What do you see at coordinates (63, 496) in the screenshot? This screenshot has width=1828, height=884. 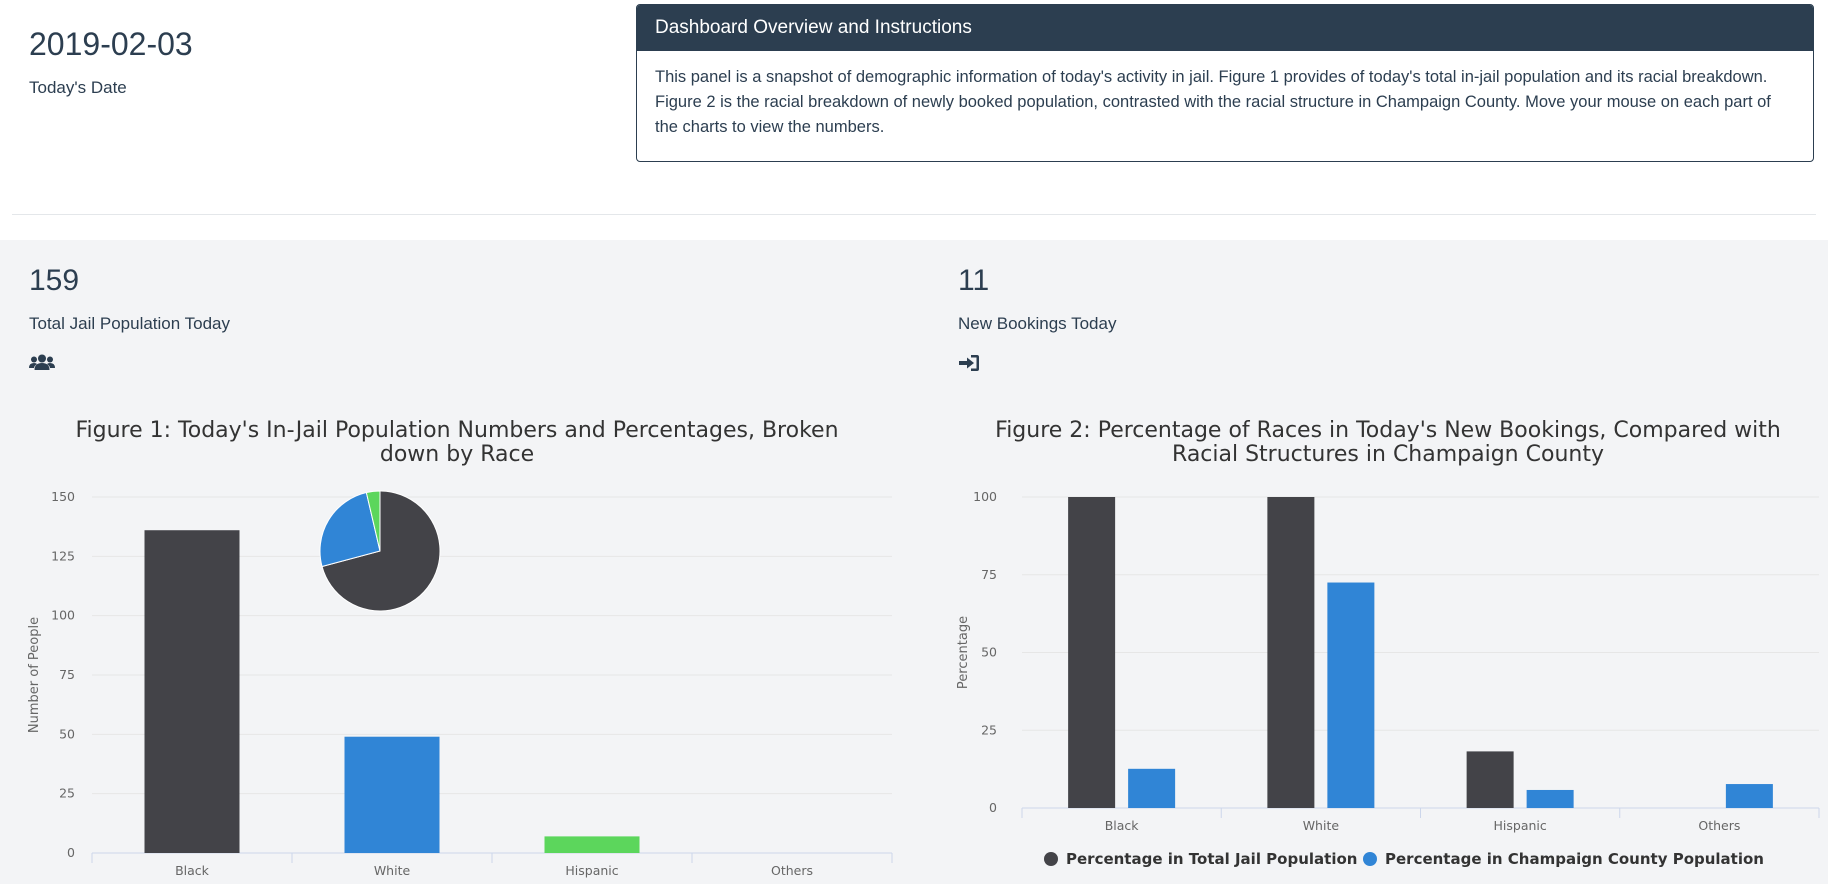 I see `chart1-y-tick: 150` at bounding box center [63, 496].